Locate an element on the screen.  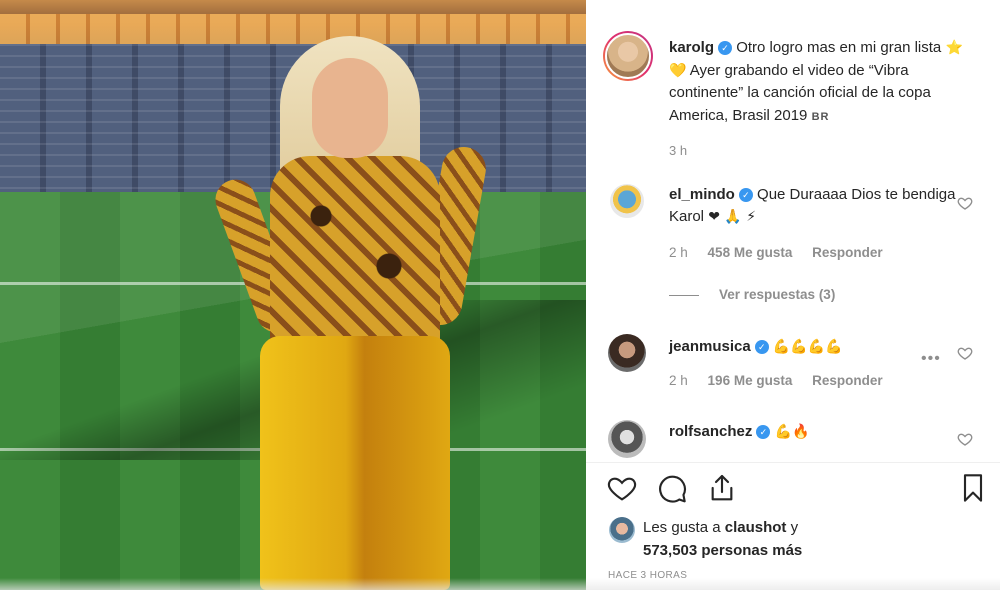
likes-prefix: Les gusta a is located at coordinates (682, 527).